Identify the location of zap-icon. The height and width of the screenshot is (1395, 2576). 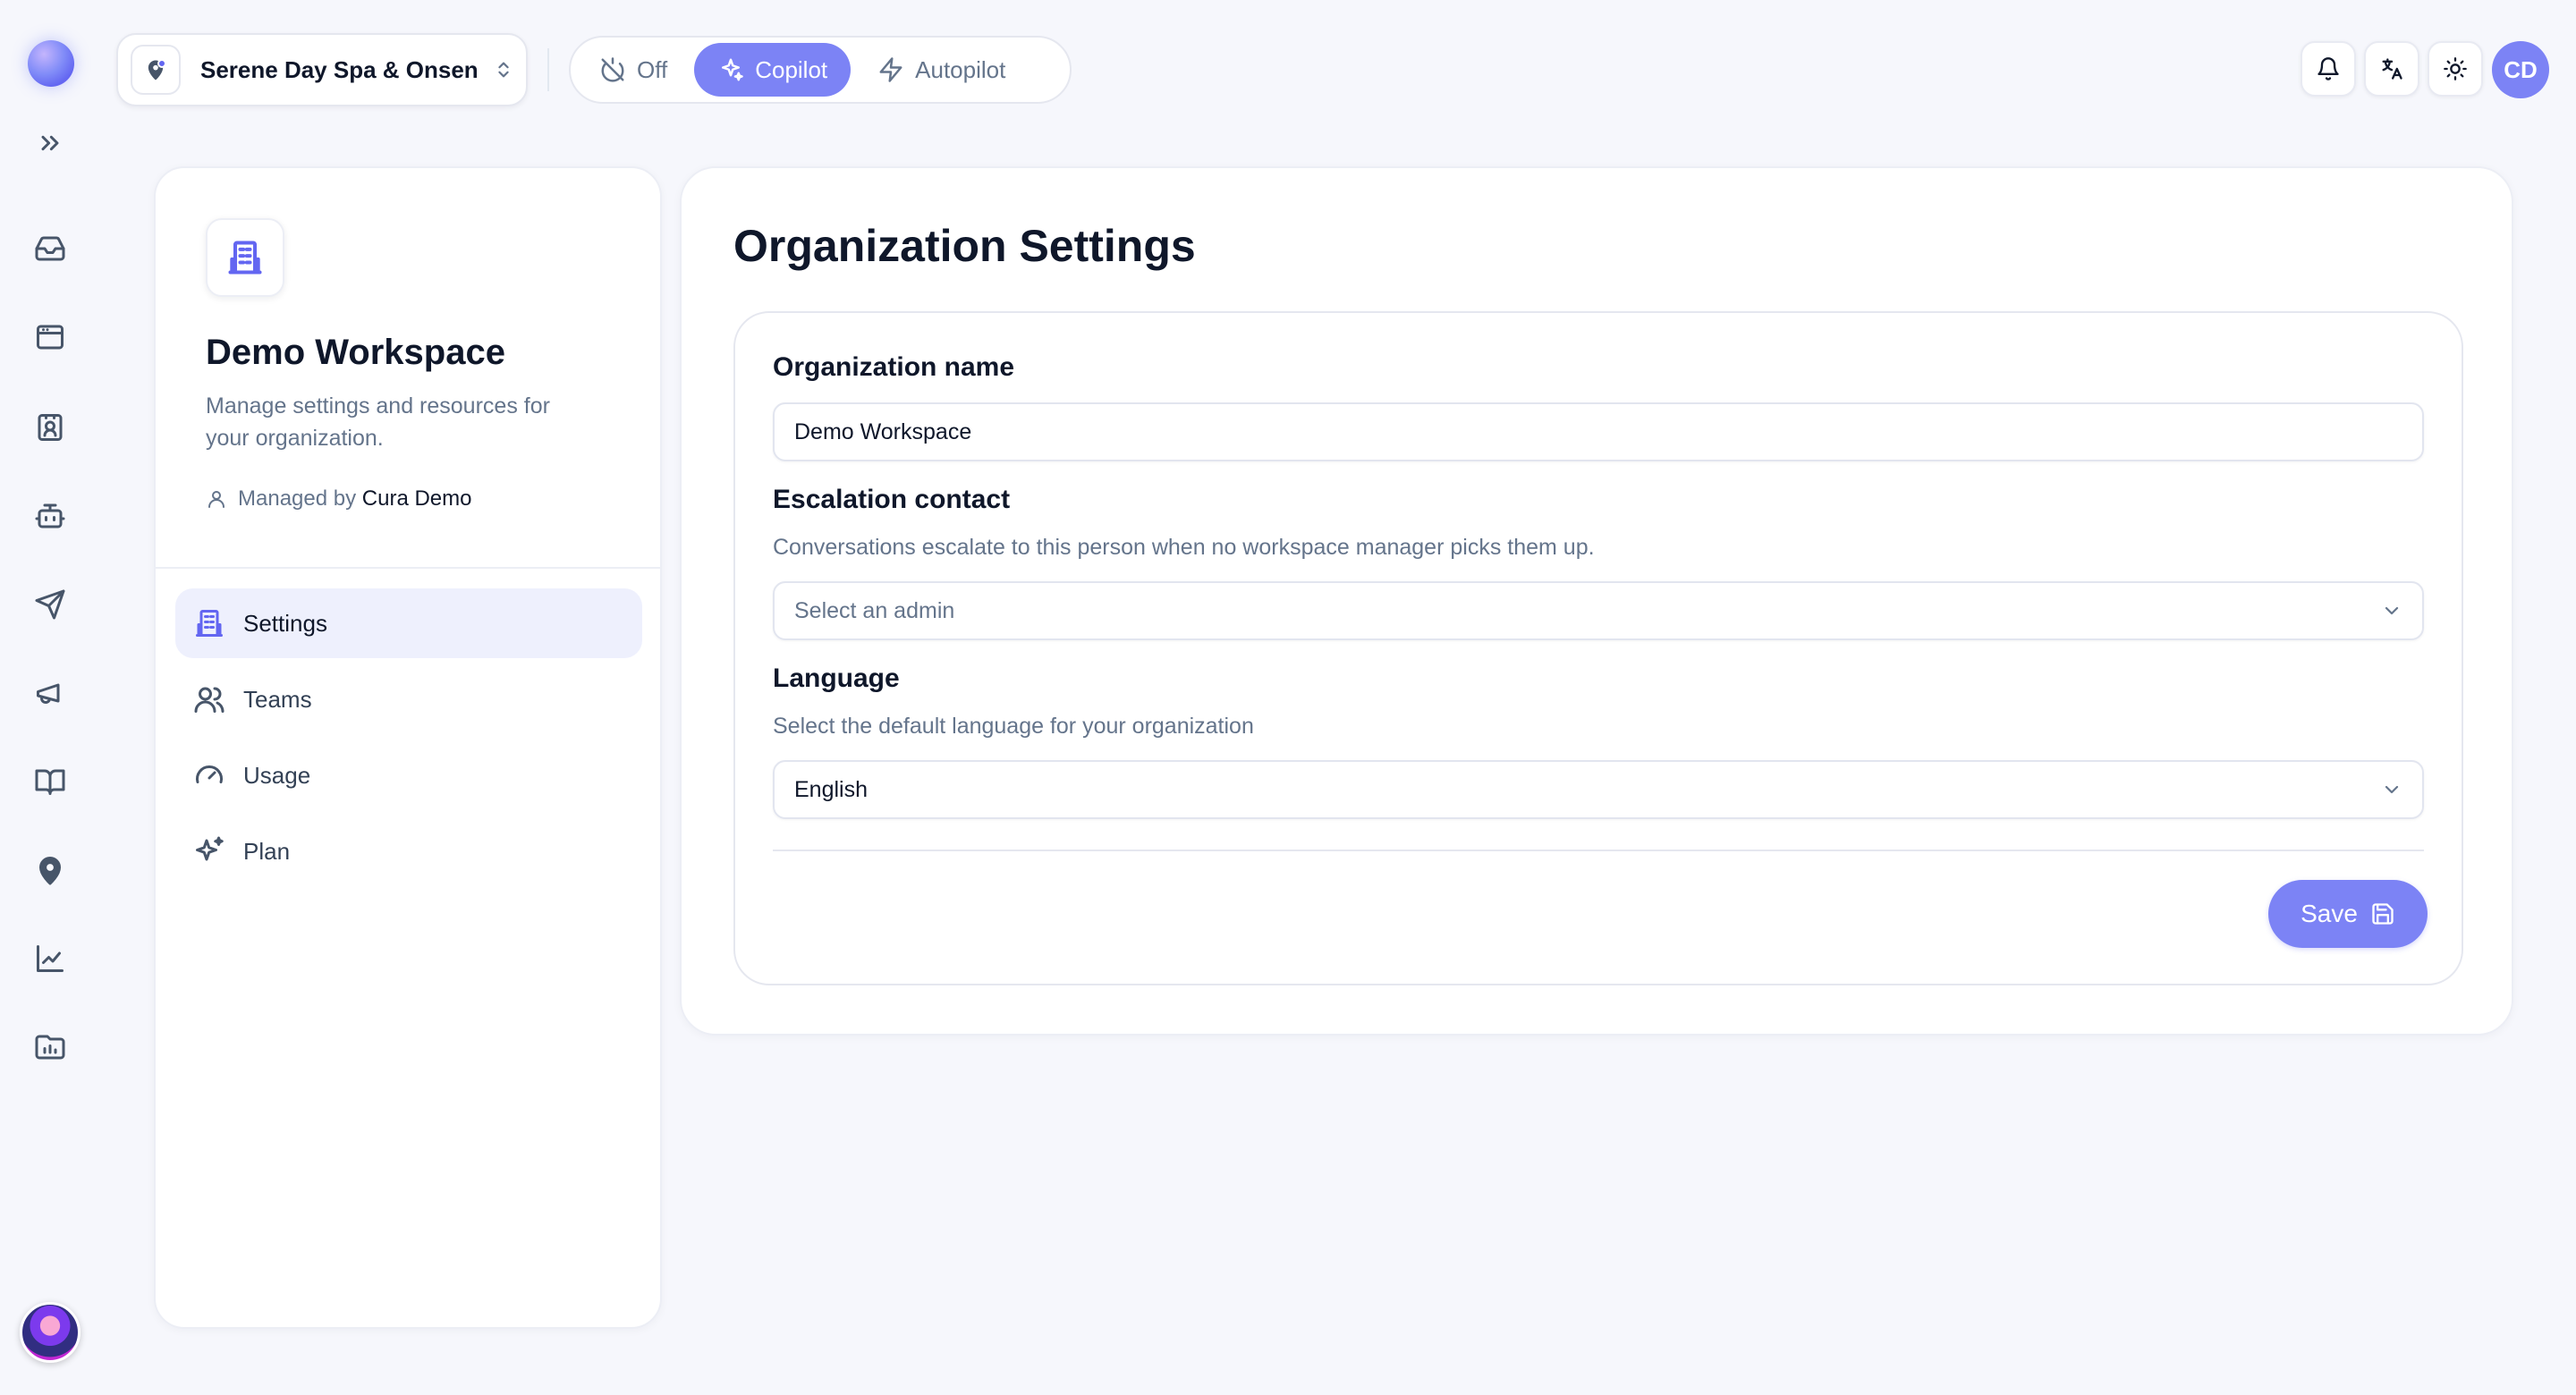
(890, 69).